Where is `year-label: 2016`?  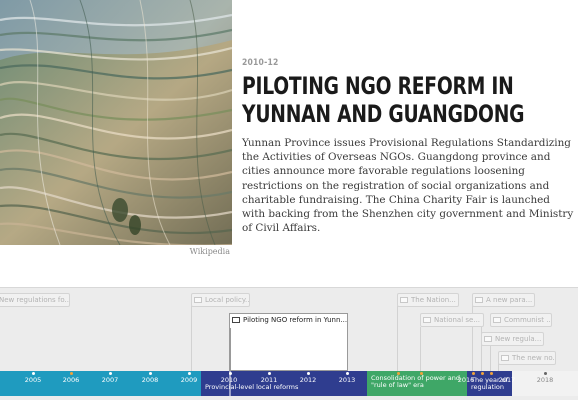 year-label: 2016 is located at coordinates (466, 380).